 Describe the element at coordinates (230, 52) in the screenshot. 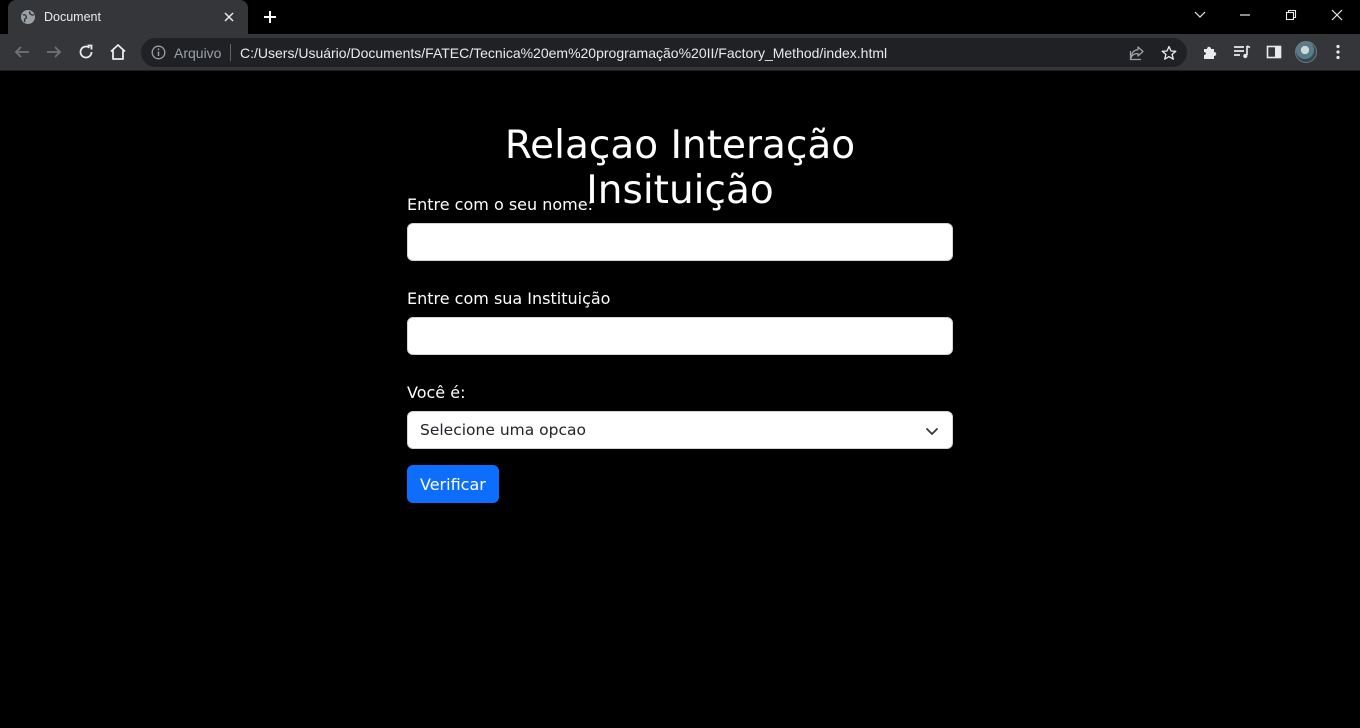

I see `chip-divider` at that location.